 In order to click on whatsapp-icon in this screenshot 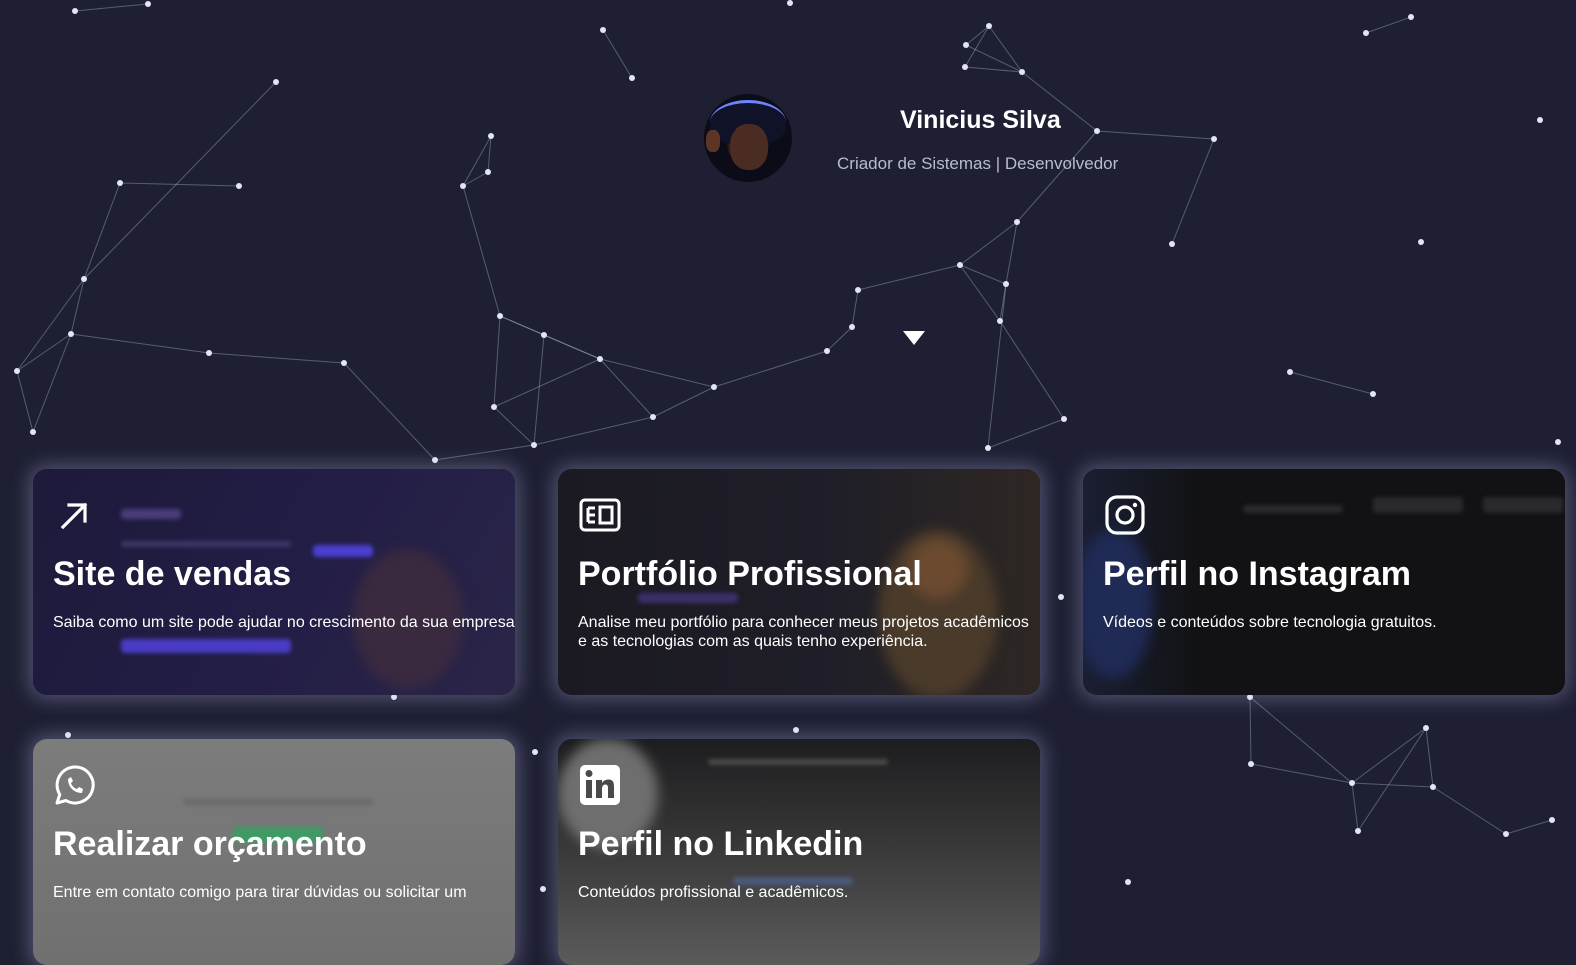, I will do `click(75, 785)`.